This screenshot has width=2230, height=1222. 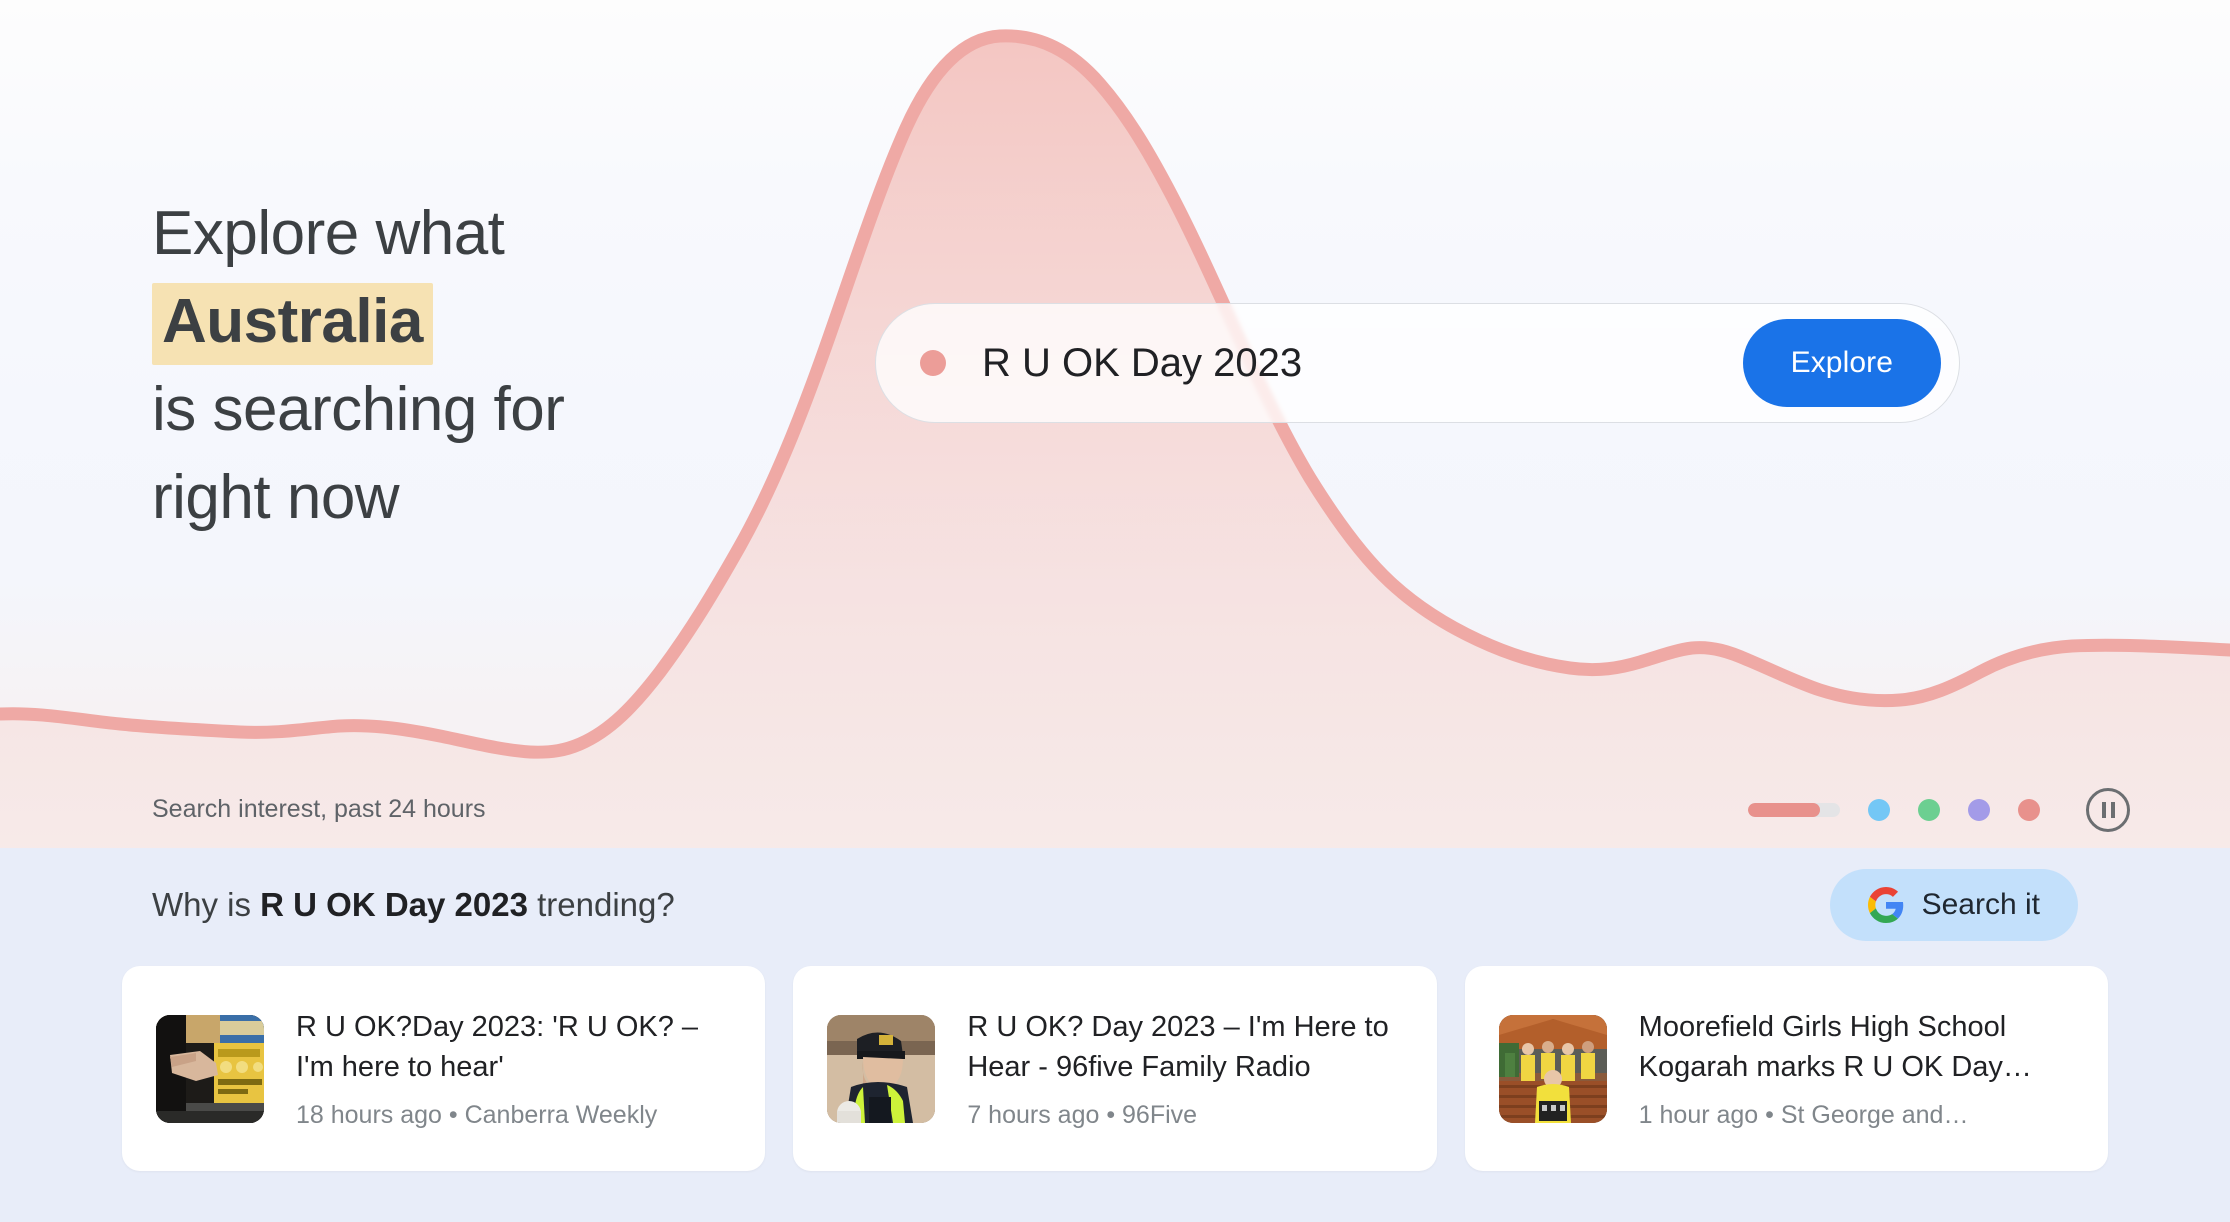 I want to click on headline-line-1: Explore what, so click(x=328, y=233).